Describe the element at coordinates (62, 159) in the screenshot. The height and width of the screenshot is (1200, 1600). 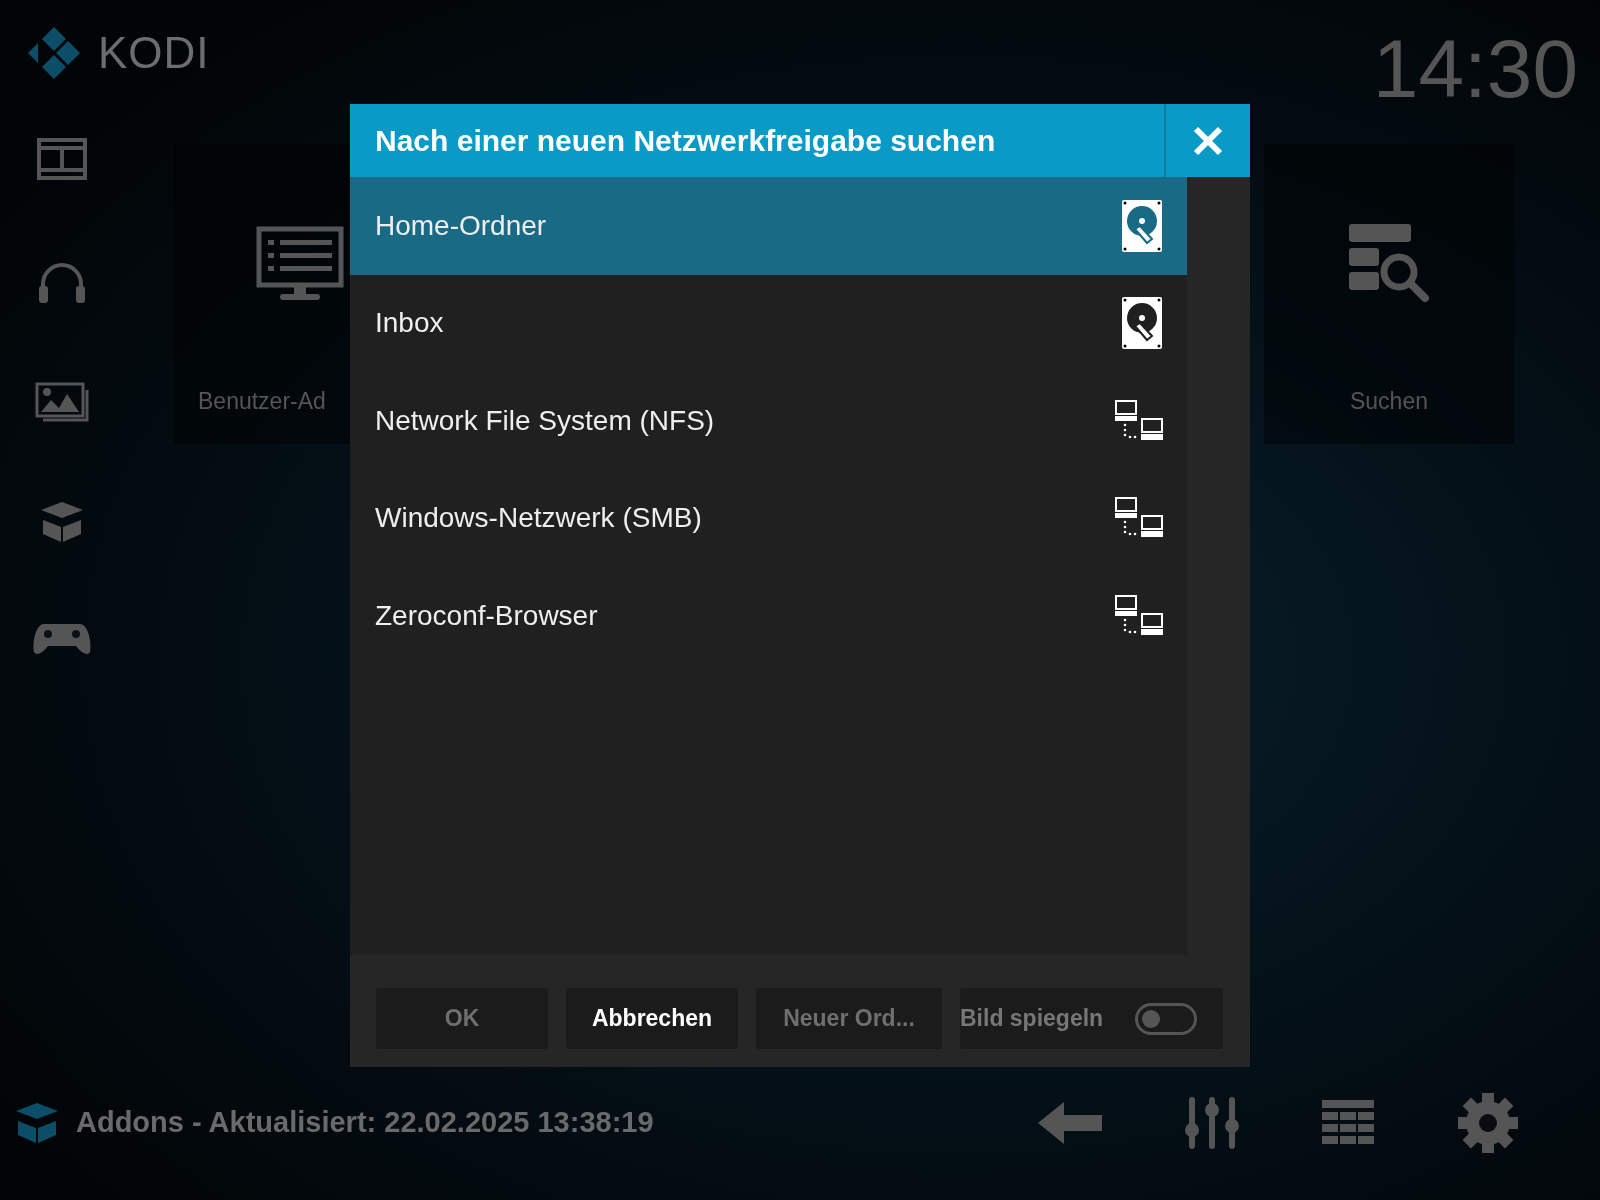
I see `film-icon` at that location.